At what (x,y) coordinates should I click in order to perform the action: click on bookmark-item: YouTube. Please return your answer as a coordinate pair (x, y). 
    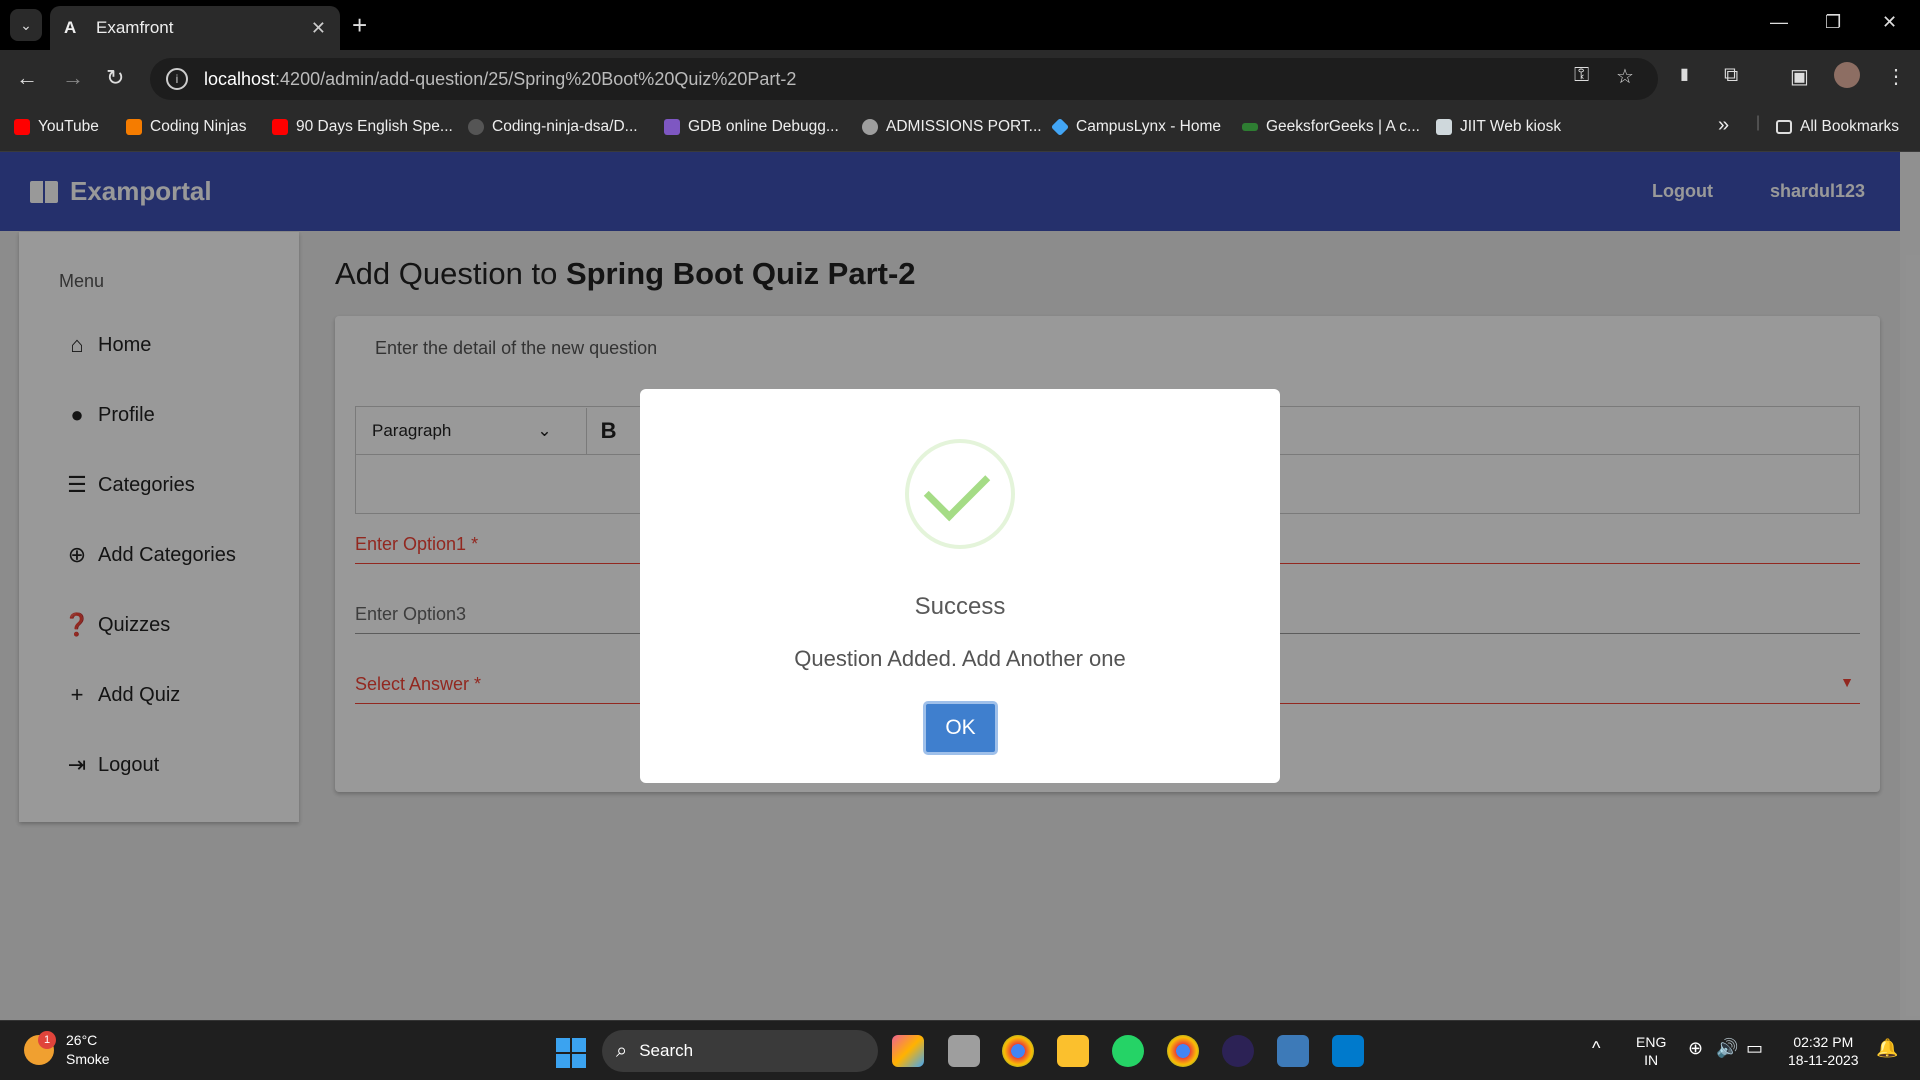
    Looking at the image, I should click on (56, 127).